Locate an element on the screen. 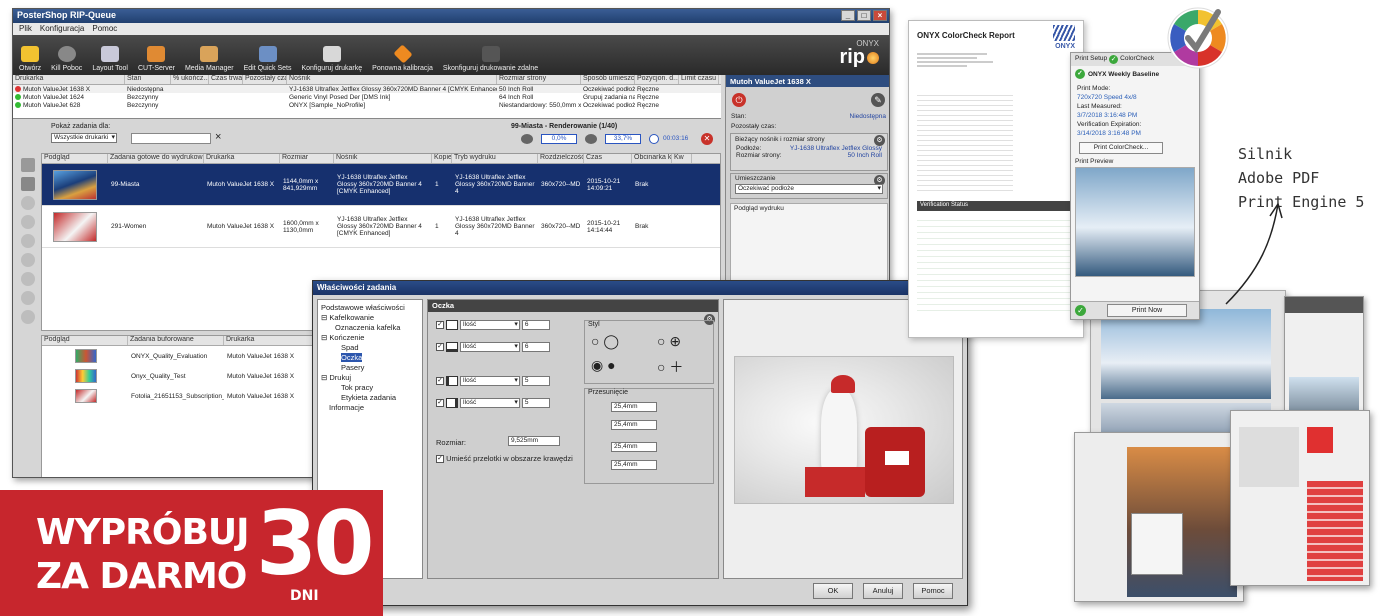  move-up-icon is located at coordinates (28, 203).